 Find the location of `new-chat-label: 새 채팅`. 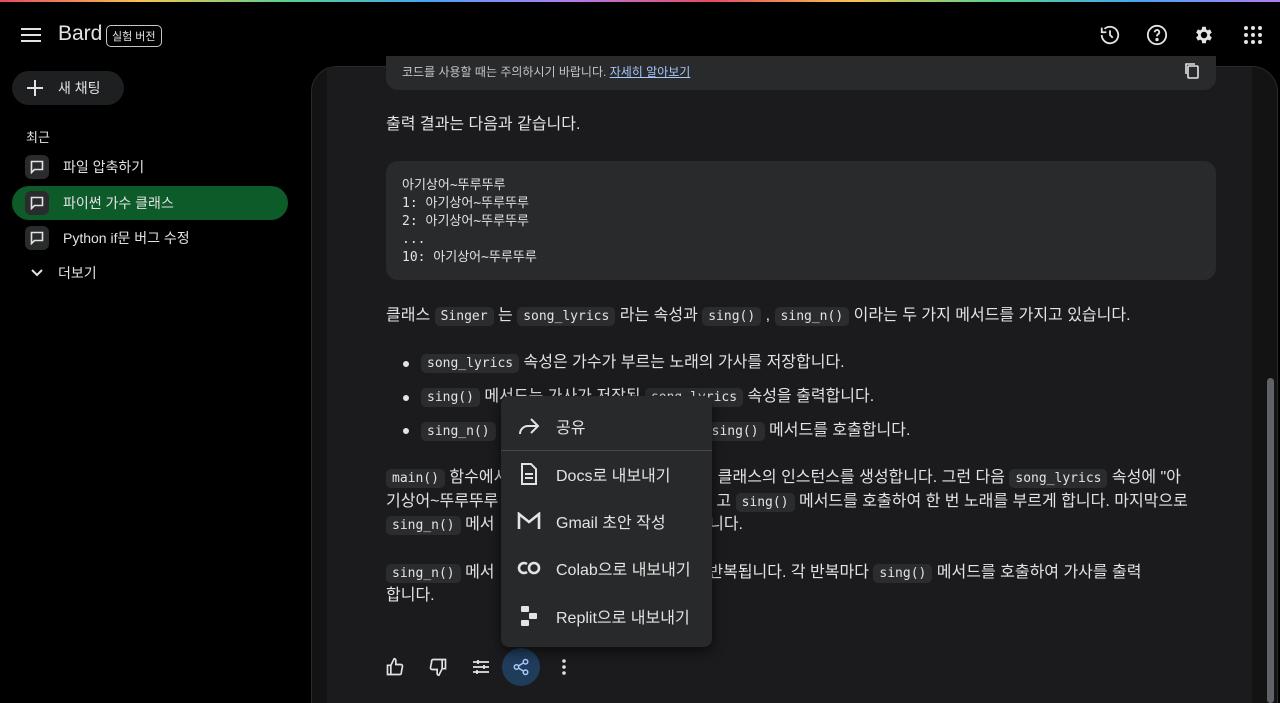

new-chat-label: 새 채팅 is located at coordinates (79, 88).